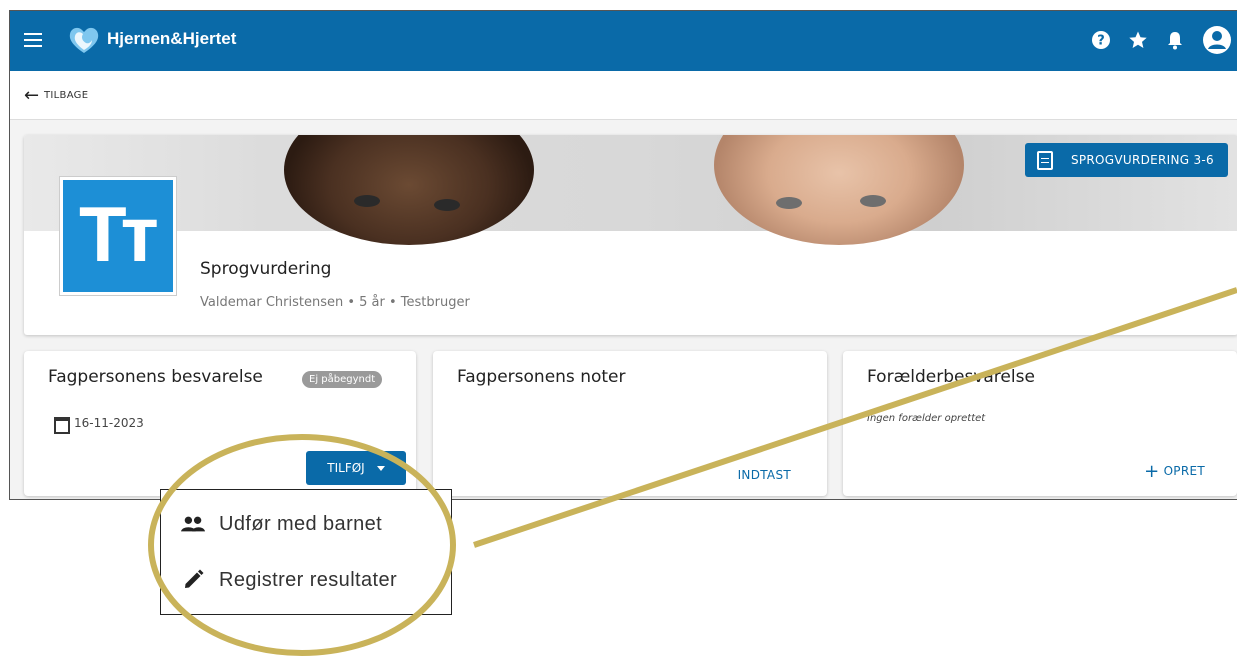 This screenshot has height=658, width=1237. I want to click on menu-item-perform-with-child: Udfør med barnet, so click(281, 524).